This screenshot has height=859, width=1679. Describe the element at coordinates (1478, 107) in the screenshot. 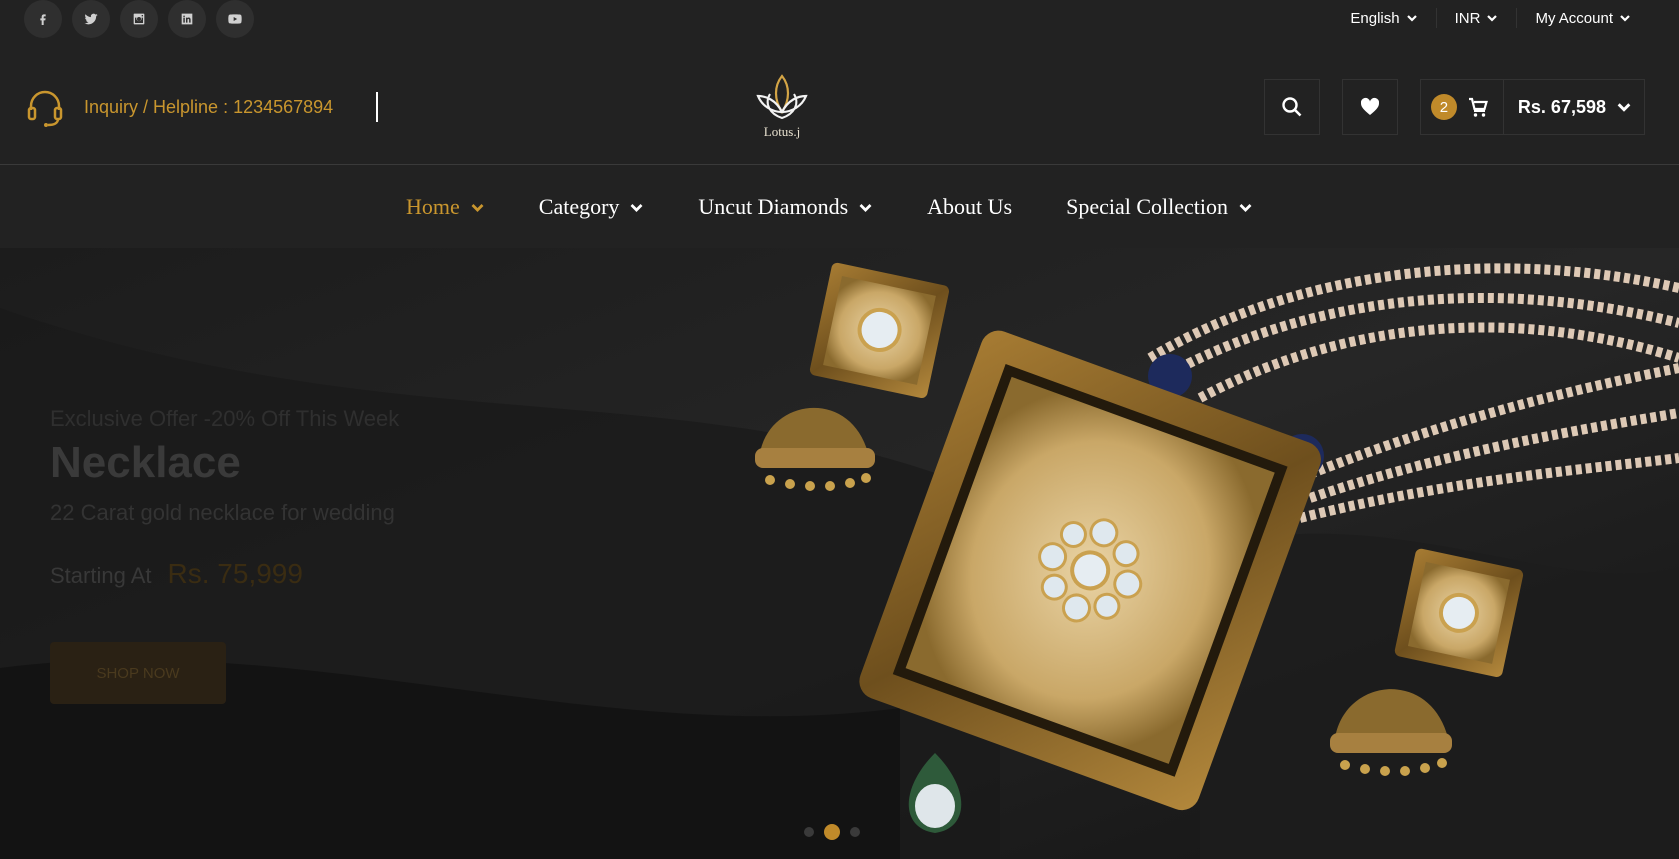

I see `cart-icon` at that location.